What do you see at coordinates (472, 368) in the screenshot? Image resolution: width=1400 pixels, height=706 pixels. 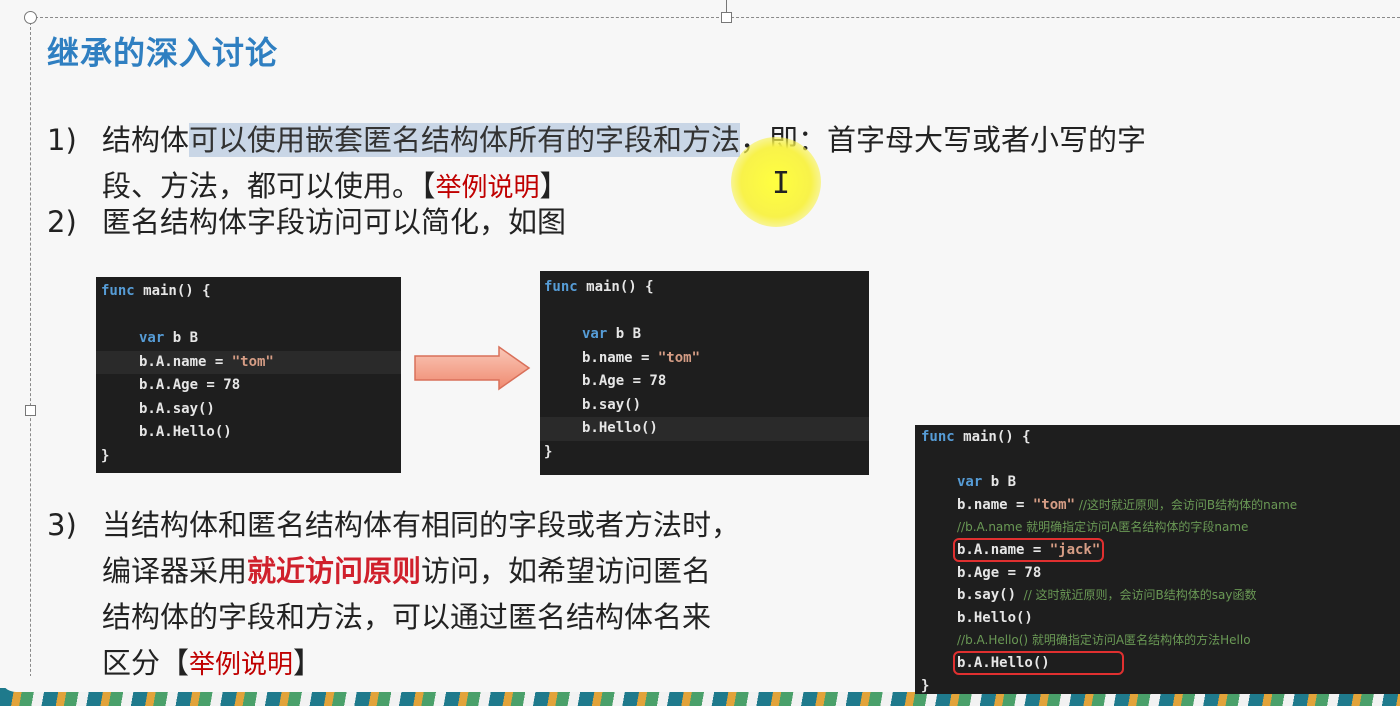 I see `arrow-right-icon` at bounding box center [472, 368].